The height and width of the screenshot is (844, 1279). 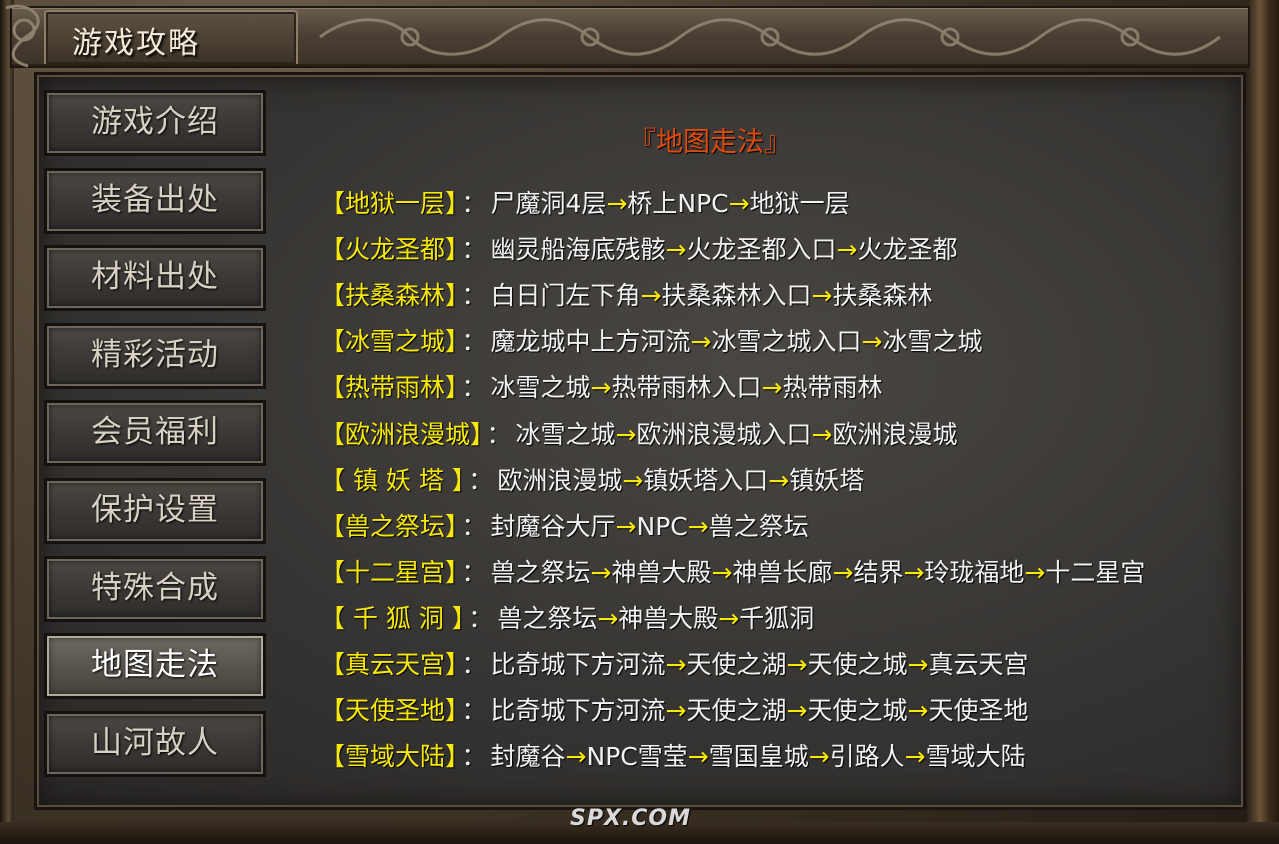 What do you see at coordinates (710, 142) in the screenshot?
I see `section-title: 『地图走法』` at bounding box center [710, 142].